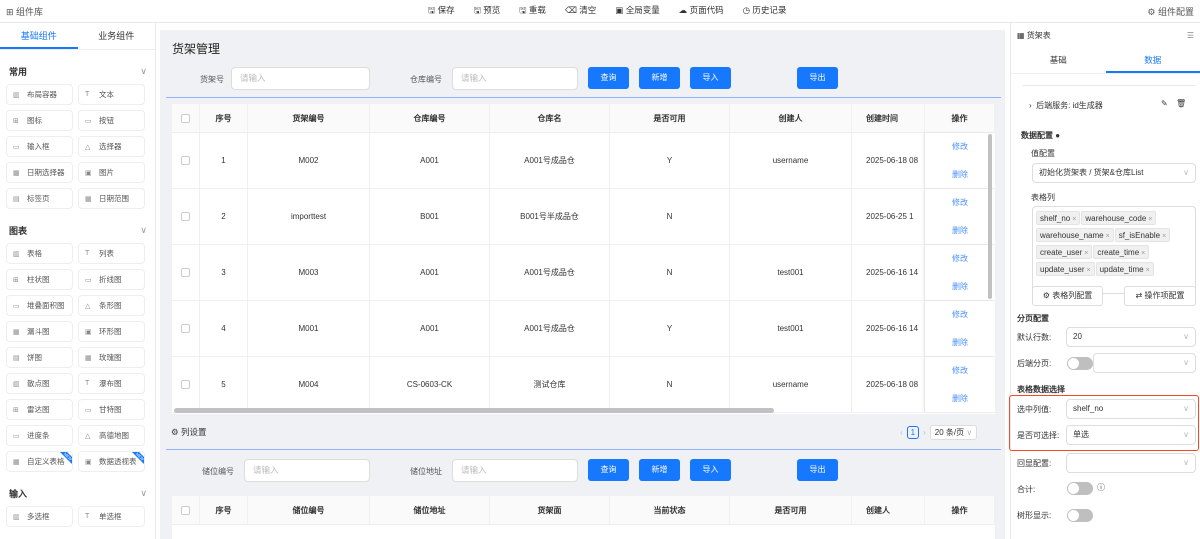 The width and height of the screenshot is (1200, 539). What do you see at coordinates (515, 78) in the screenshot?
I see `warehouse-code-input: 请输入` at bounding box center [515, 78].